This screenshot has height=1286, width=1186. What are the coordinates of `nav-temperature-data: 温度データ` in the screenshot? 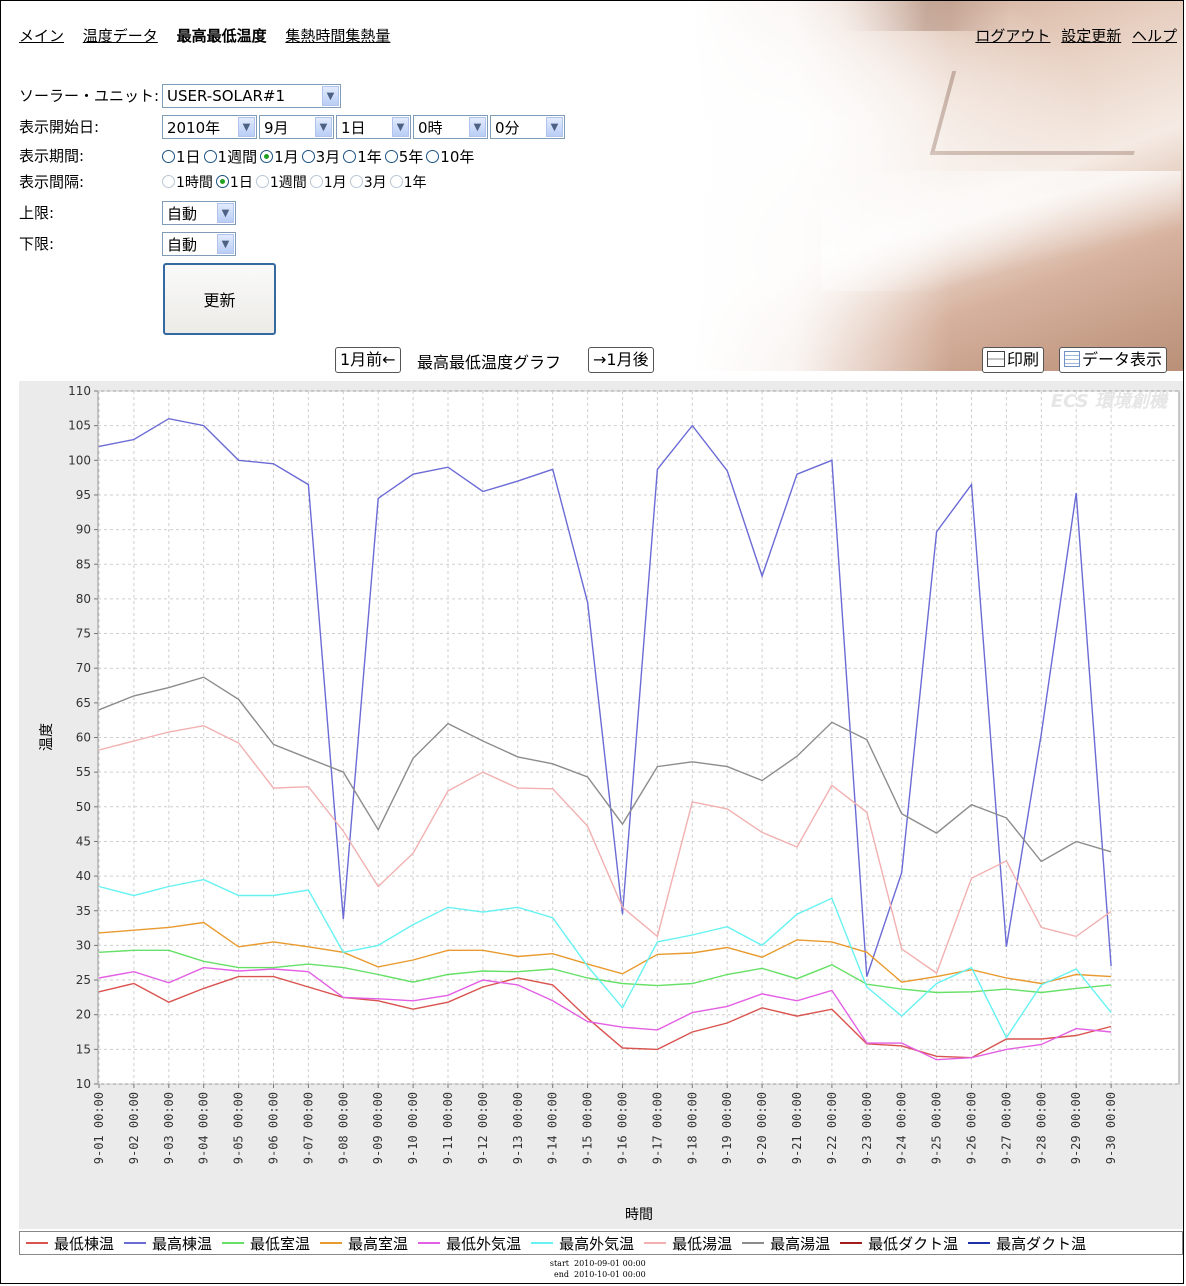 It's located at (120, 36).